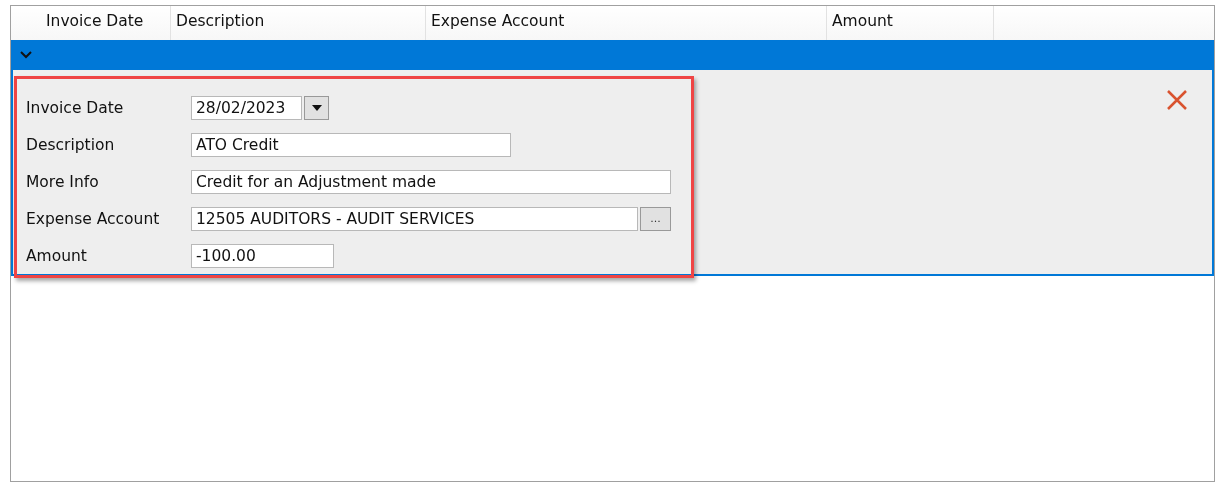  What do you see at coordinates (1177, 100) in the screenshot?
I see `close-icon` at bounding box center [1177, 100].